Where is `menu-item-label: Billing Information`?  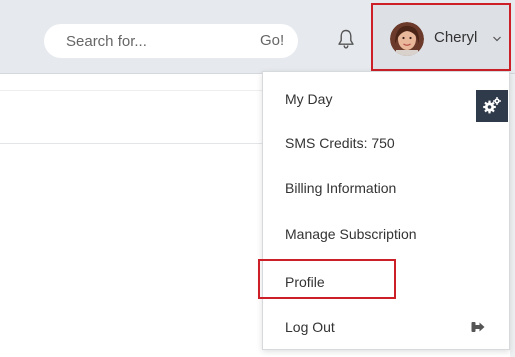
menu-item-label: Billing Information is located at coordinates (341, 188).